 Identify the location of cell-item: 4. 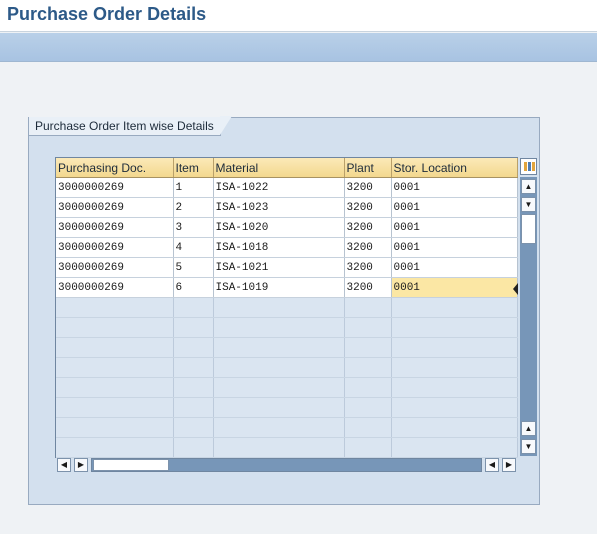
(193, 247).